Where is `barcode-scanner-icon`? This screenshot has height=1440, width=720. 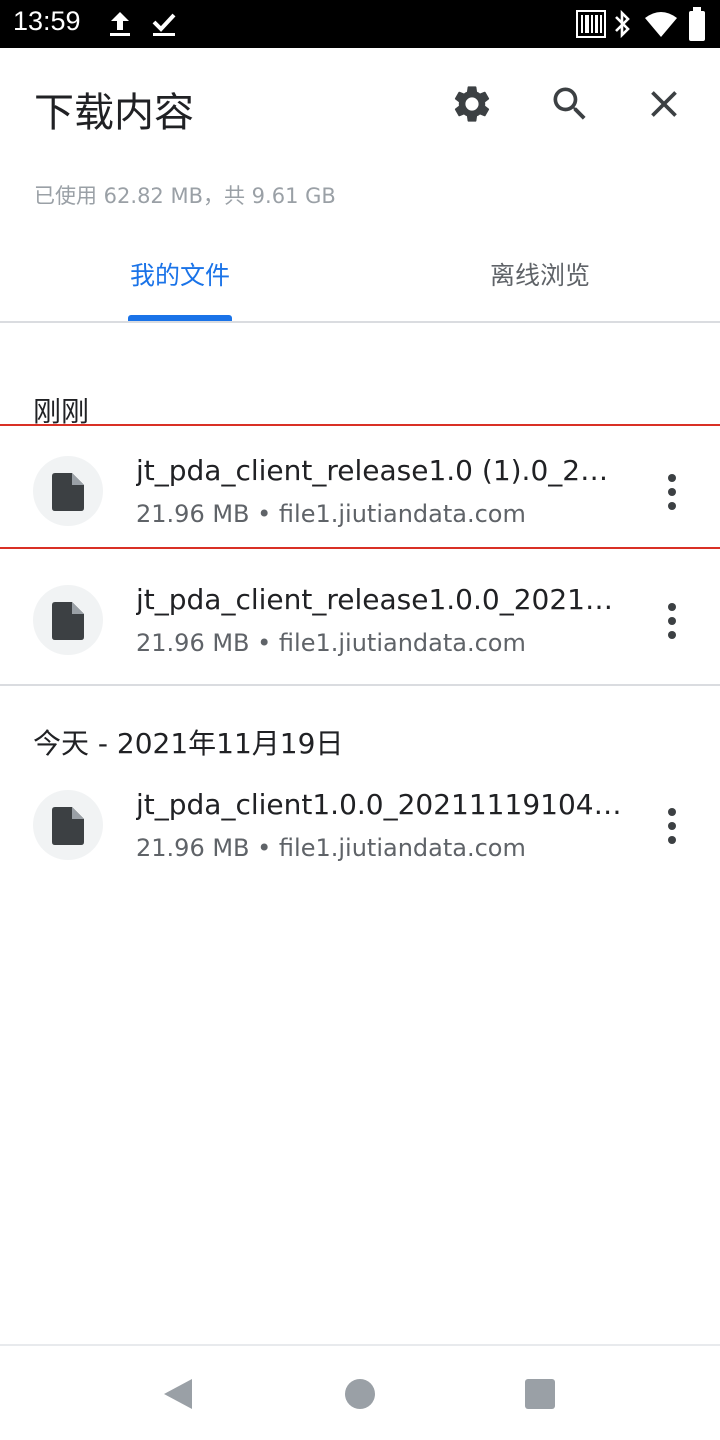
barcode-scanner-icon is located at coordinates (591, 24).